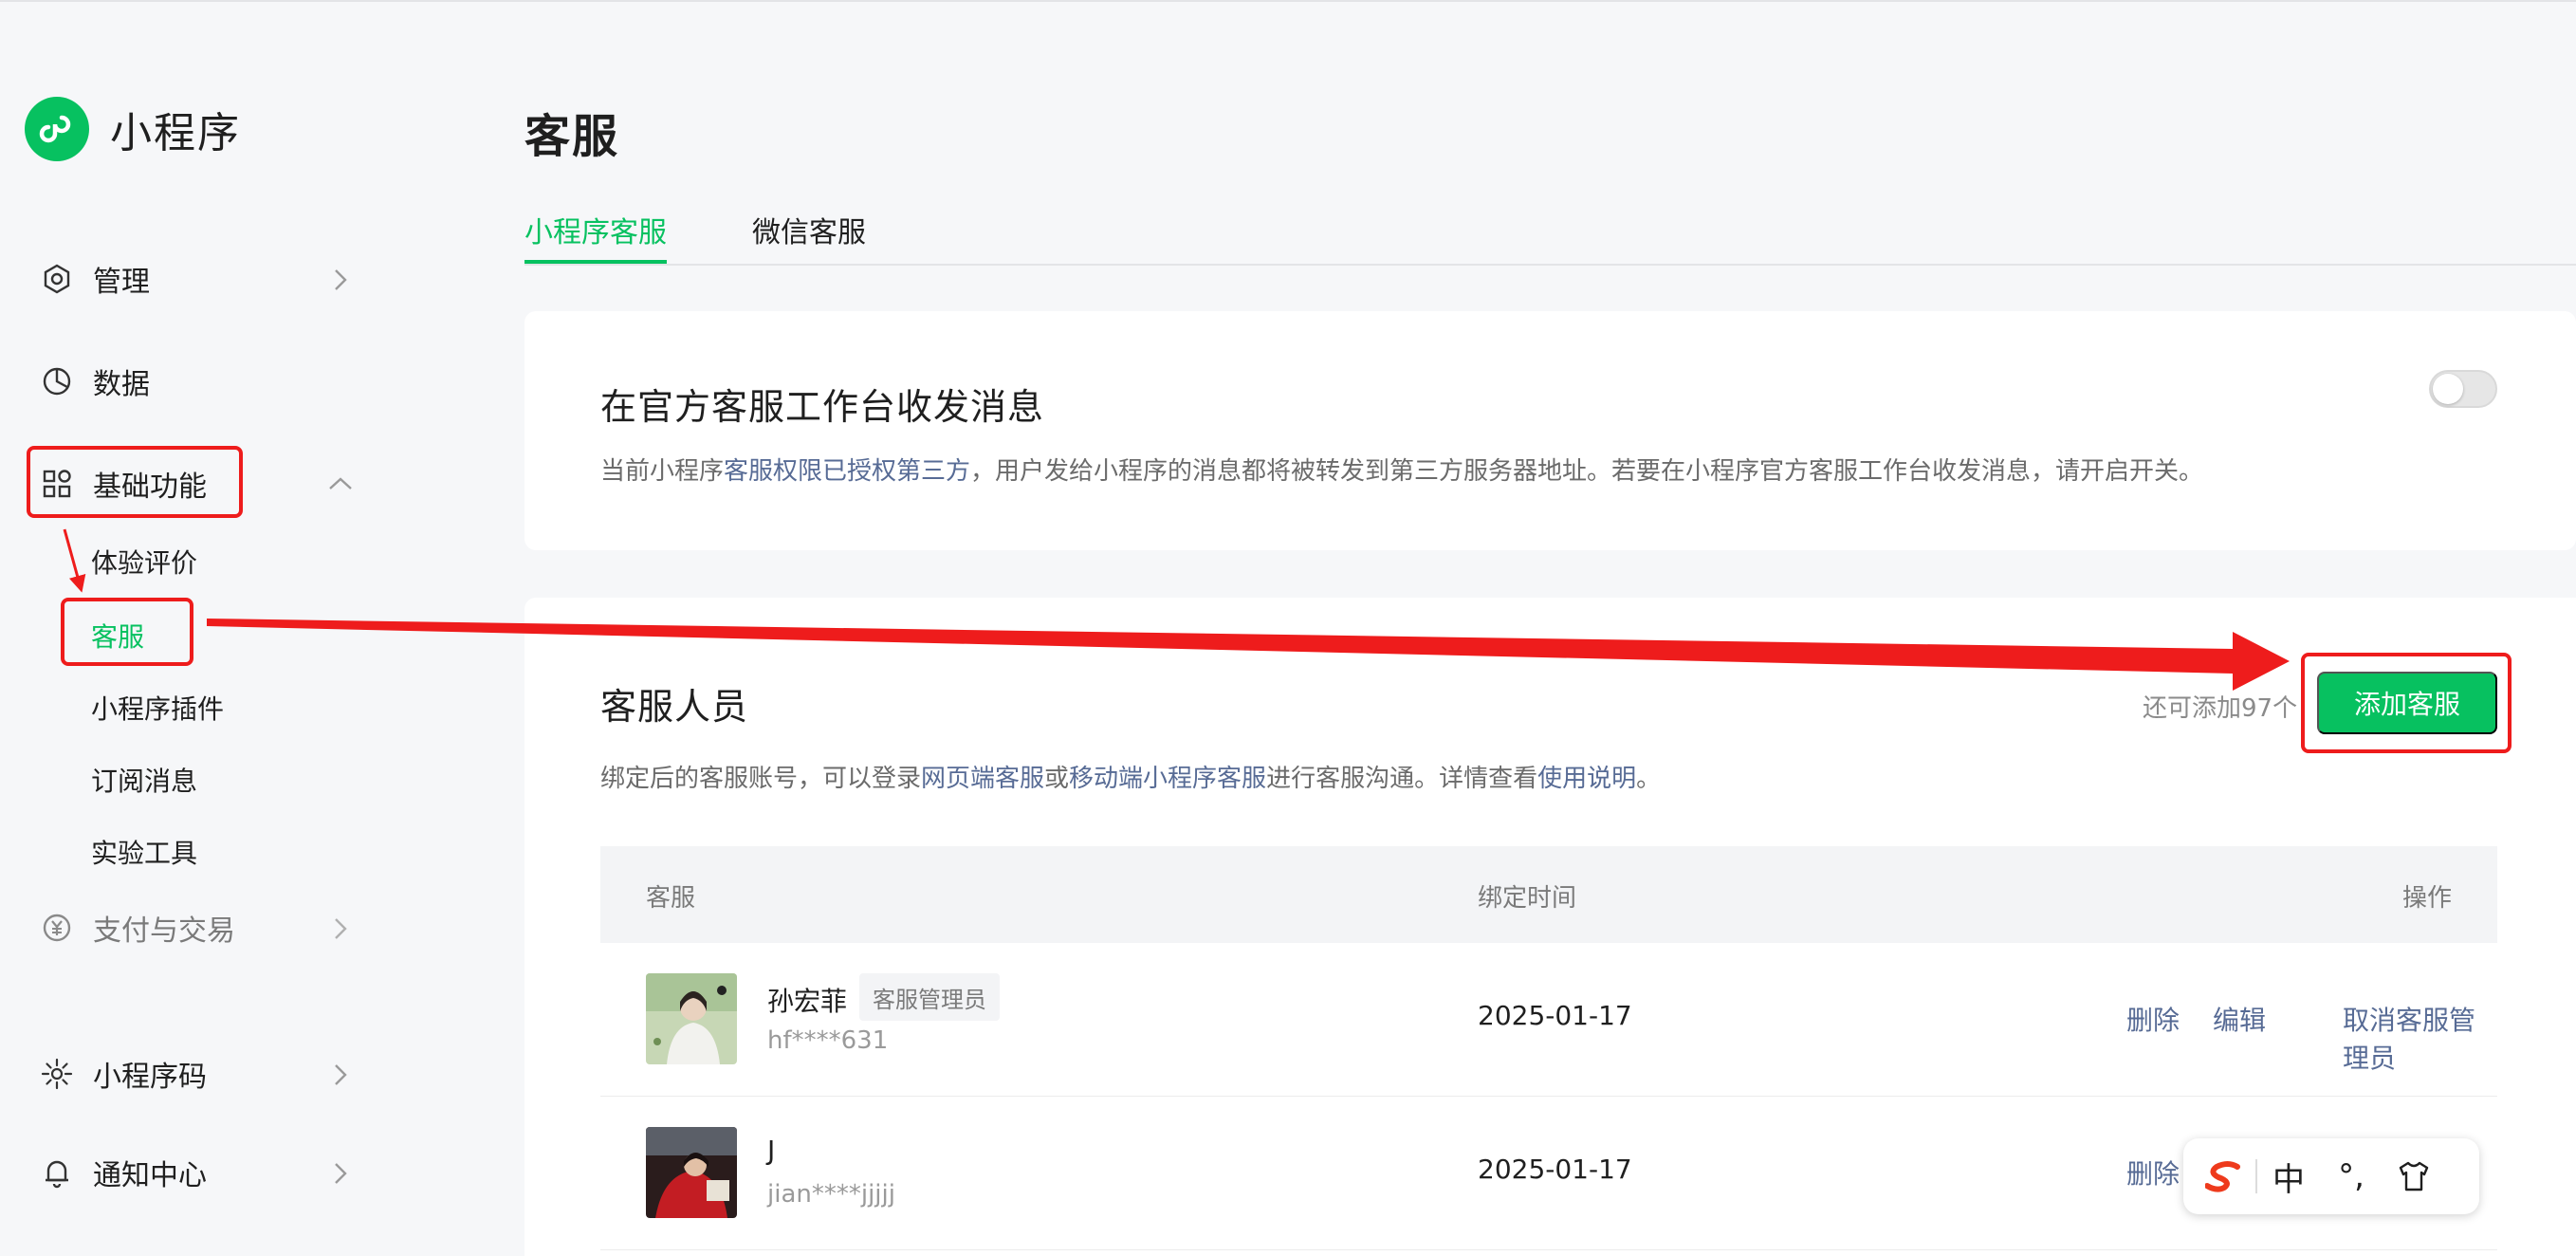 The image size is (2576, 1256). What do you see at coordinates (982, 779) in the screenshot?
I see `web-cs-link: 网页端客服` at bounding box center [982, 779].